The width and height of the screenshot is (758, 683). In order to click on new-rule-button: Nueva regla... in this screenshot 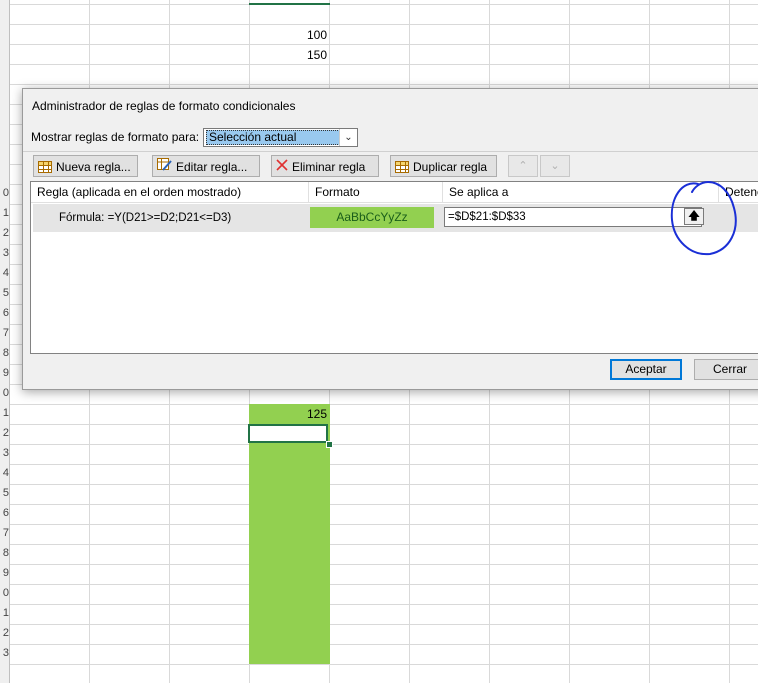, I will do `click(85, 166)`.